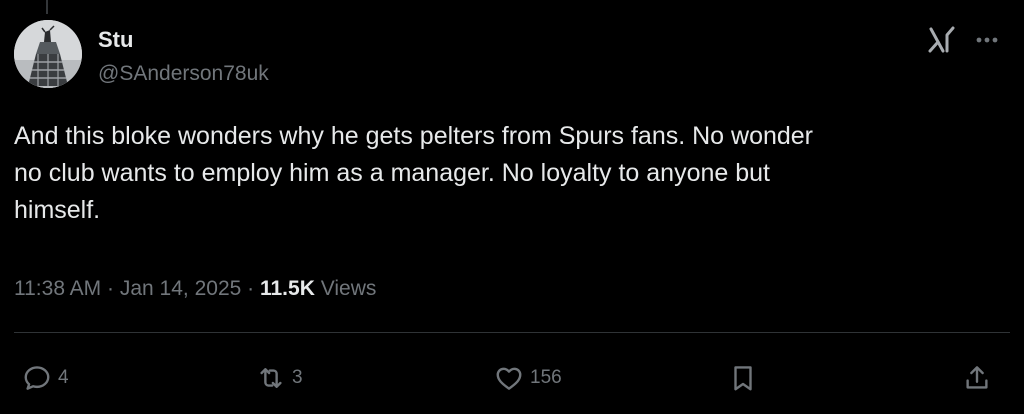 Image resolution: width=1024 pixels, height=414 pixels. What do you see at coordinates (57, 288) in the screenshot?
I see `tweet-time: 11:38 AM` at bounding box center [57, 288].